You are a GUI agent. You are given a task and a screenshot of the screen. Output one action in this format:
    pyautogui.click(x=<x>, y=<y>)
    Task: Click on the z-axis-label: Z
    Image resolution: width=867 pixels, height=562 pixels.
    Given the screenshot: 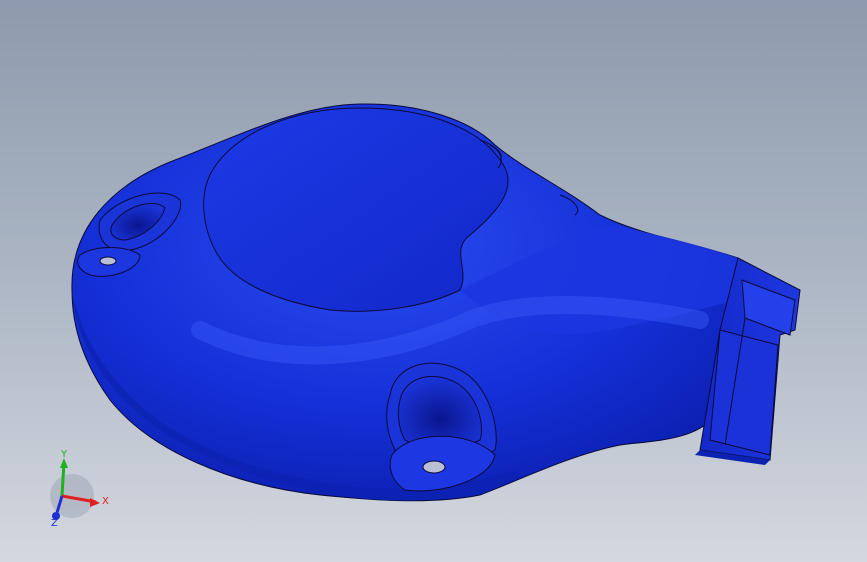 What is the action you would take?
    pyautogui.click(x=54, y=523)
    